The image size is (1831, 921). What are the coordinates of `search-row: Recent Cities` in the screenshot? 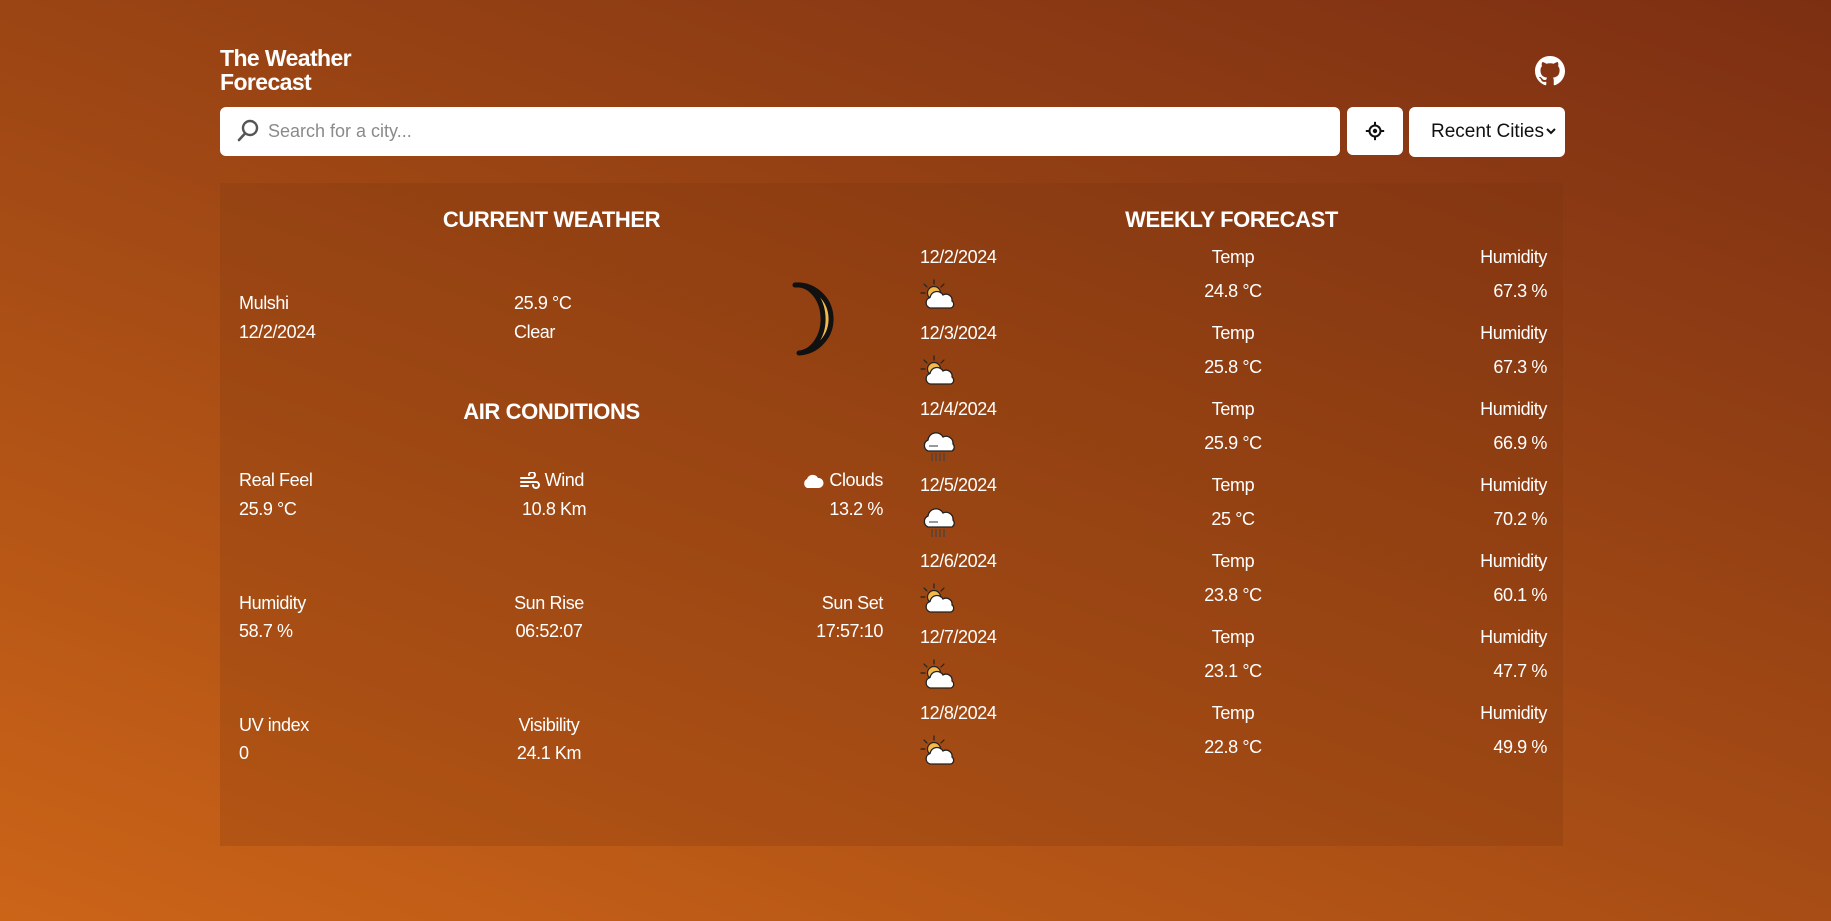 It's located at (892, 132).